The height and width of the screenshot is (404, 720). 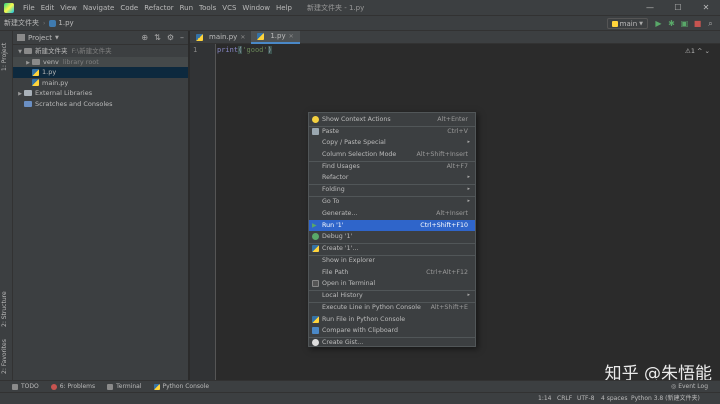 What do you see at coordinates (100, 51) in the screenshot?
I see `tree-item-project-root: ▼ 新建文件夹 F:\新建文件夹` at bounding box center [100, 51].